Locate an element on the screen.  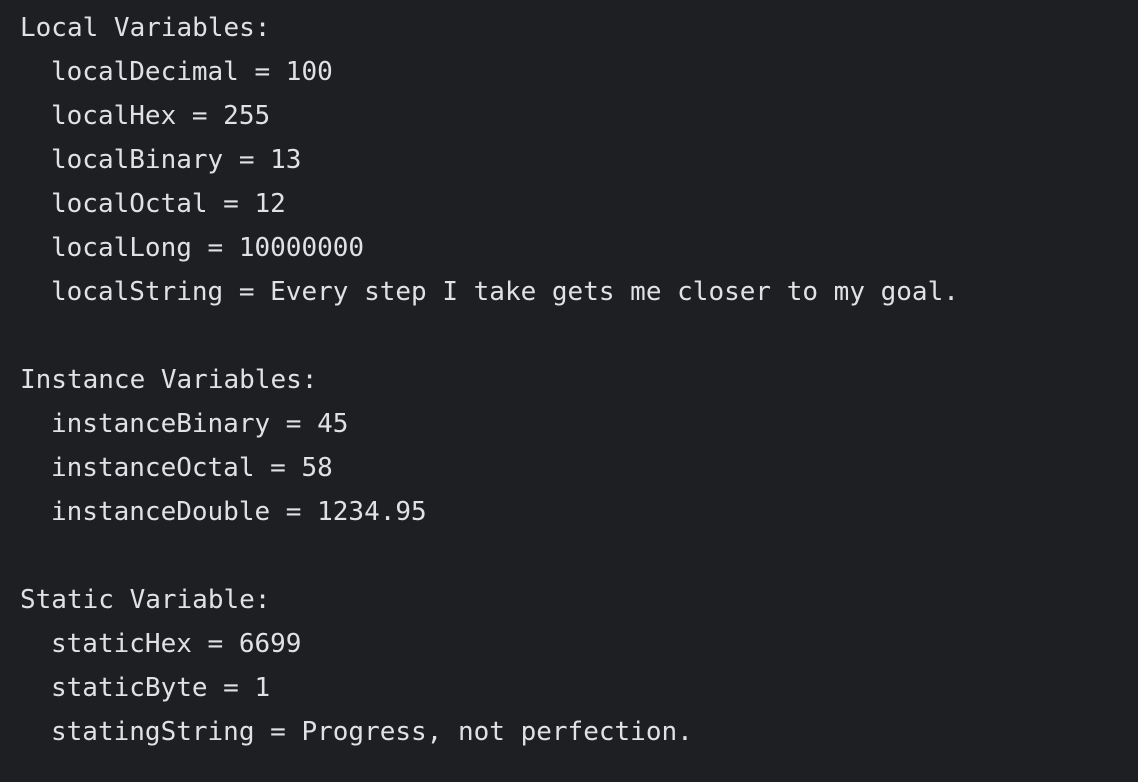
section-header-instance: Instance Variables: is located at coordinates (169, 380).